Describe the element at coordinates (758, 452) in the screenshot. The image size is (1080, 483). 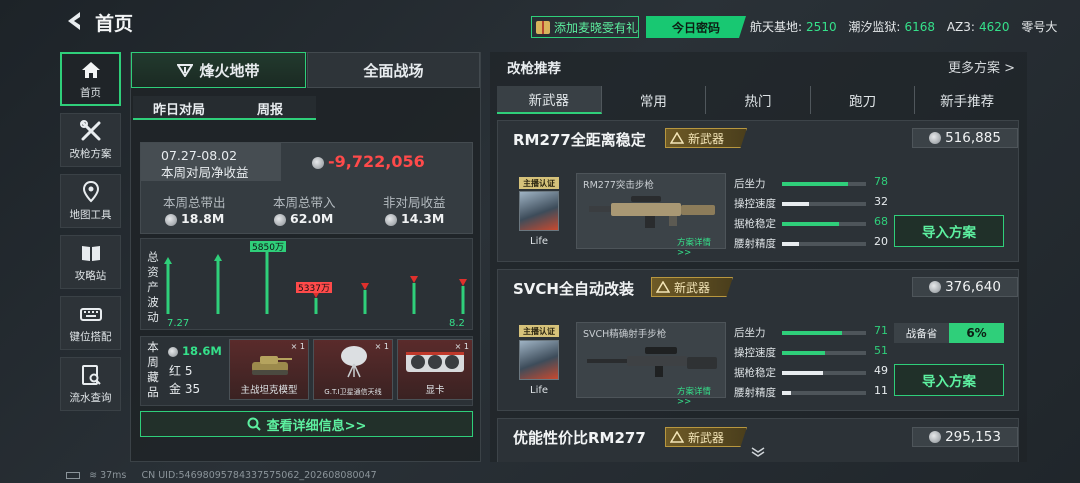
I see `chevron-down-icon` at that location.